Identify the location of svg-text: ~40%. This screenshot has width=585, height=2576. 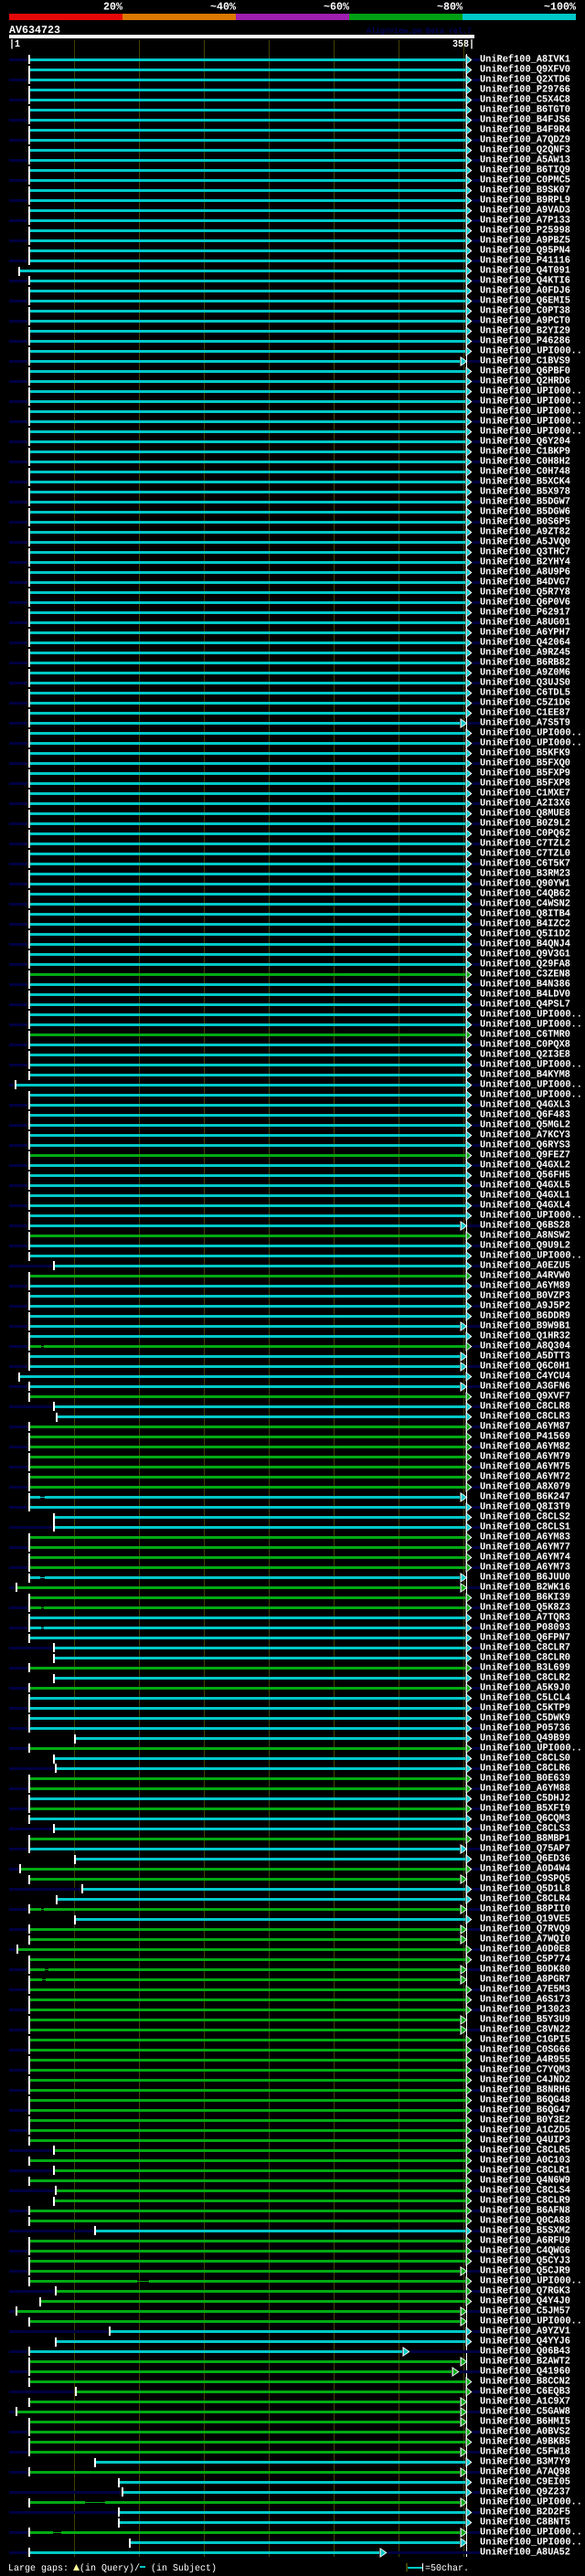
(223, 7).